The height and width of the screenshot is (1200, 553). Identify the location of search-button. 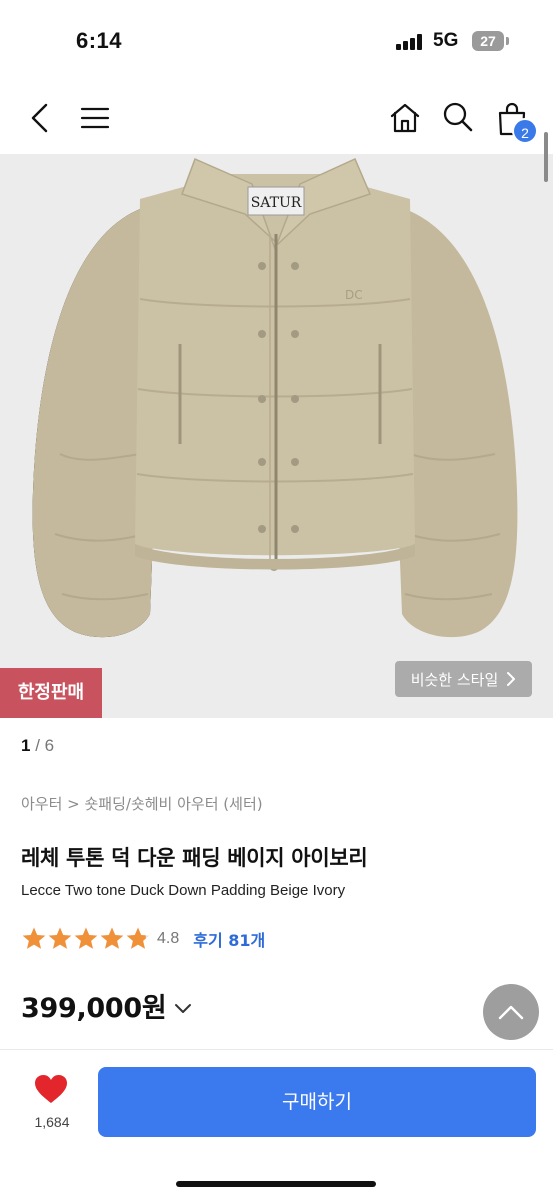
(458, 117).